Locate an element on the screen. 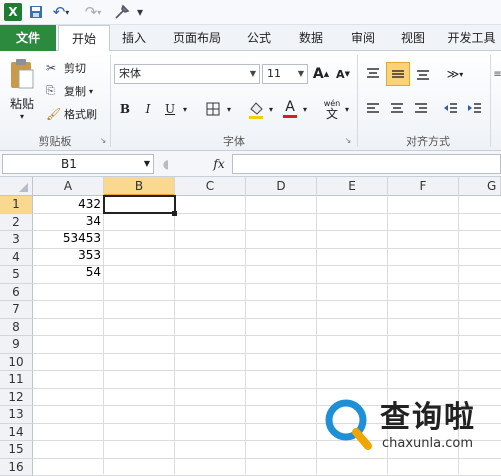  copy-button: ⎘复制▾ is located at coordinates (76, 91).